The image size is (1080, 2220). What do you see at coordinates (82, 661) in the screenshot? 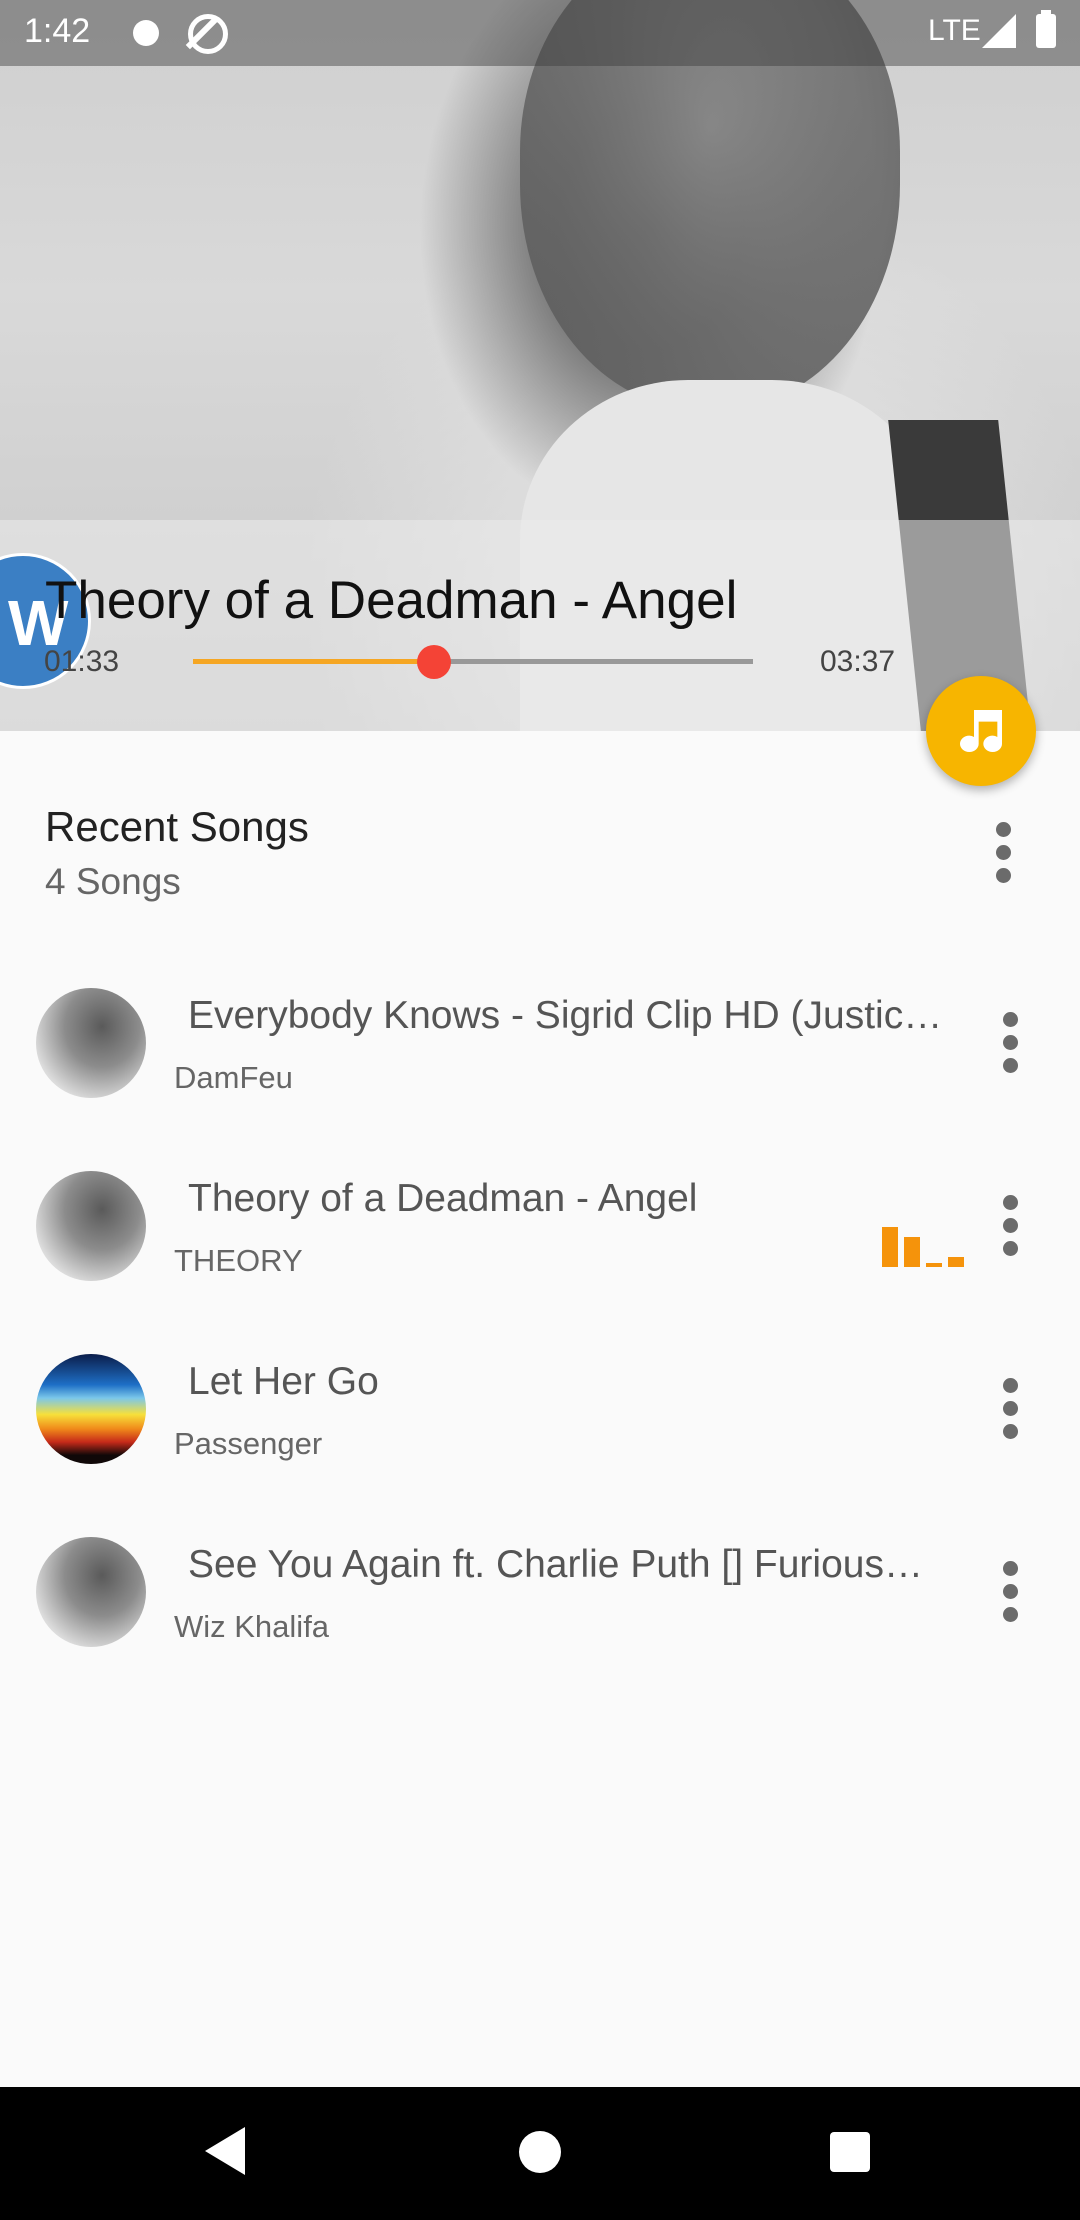
I see `elapsed-time: 01:33` at bounding box center [82, 661].